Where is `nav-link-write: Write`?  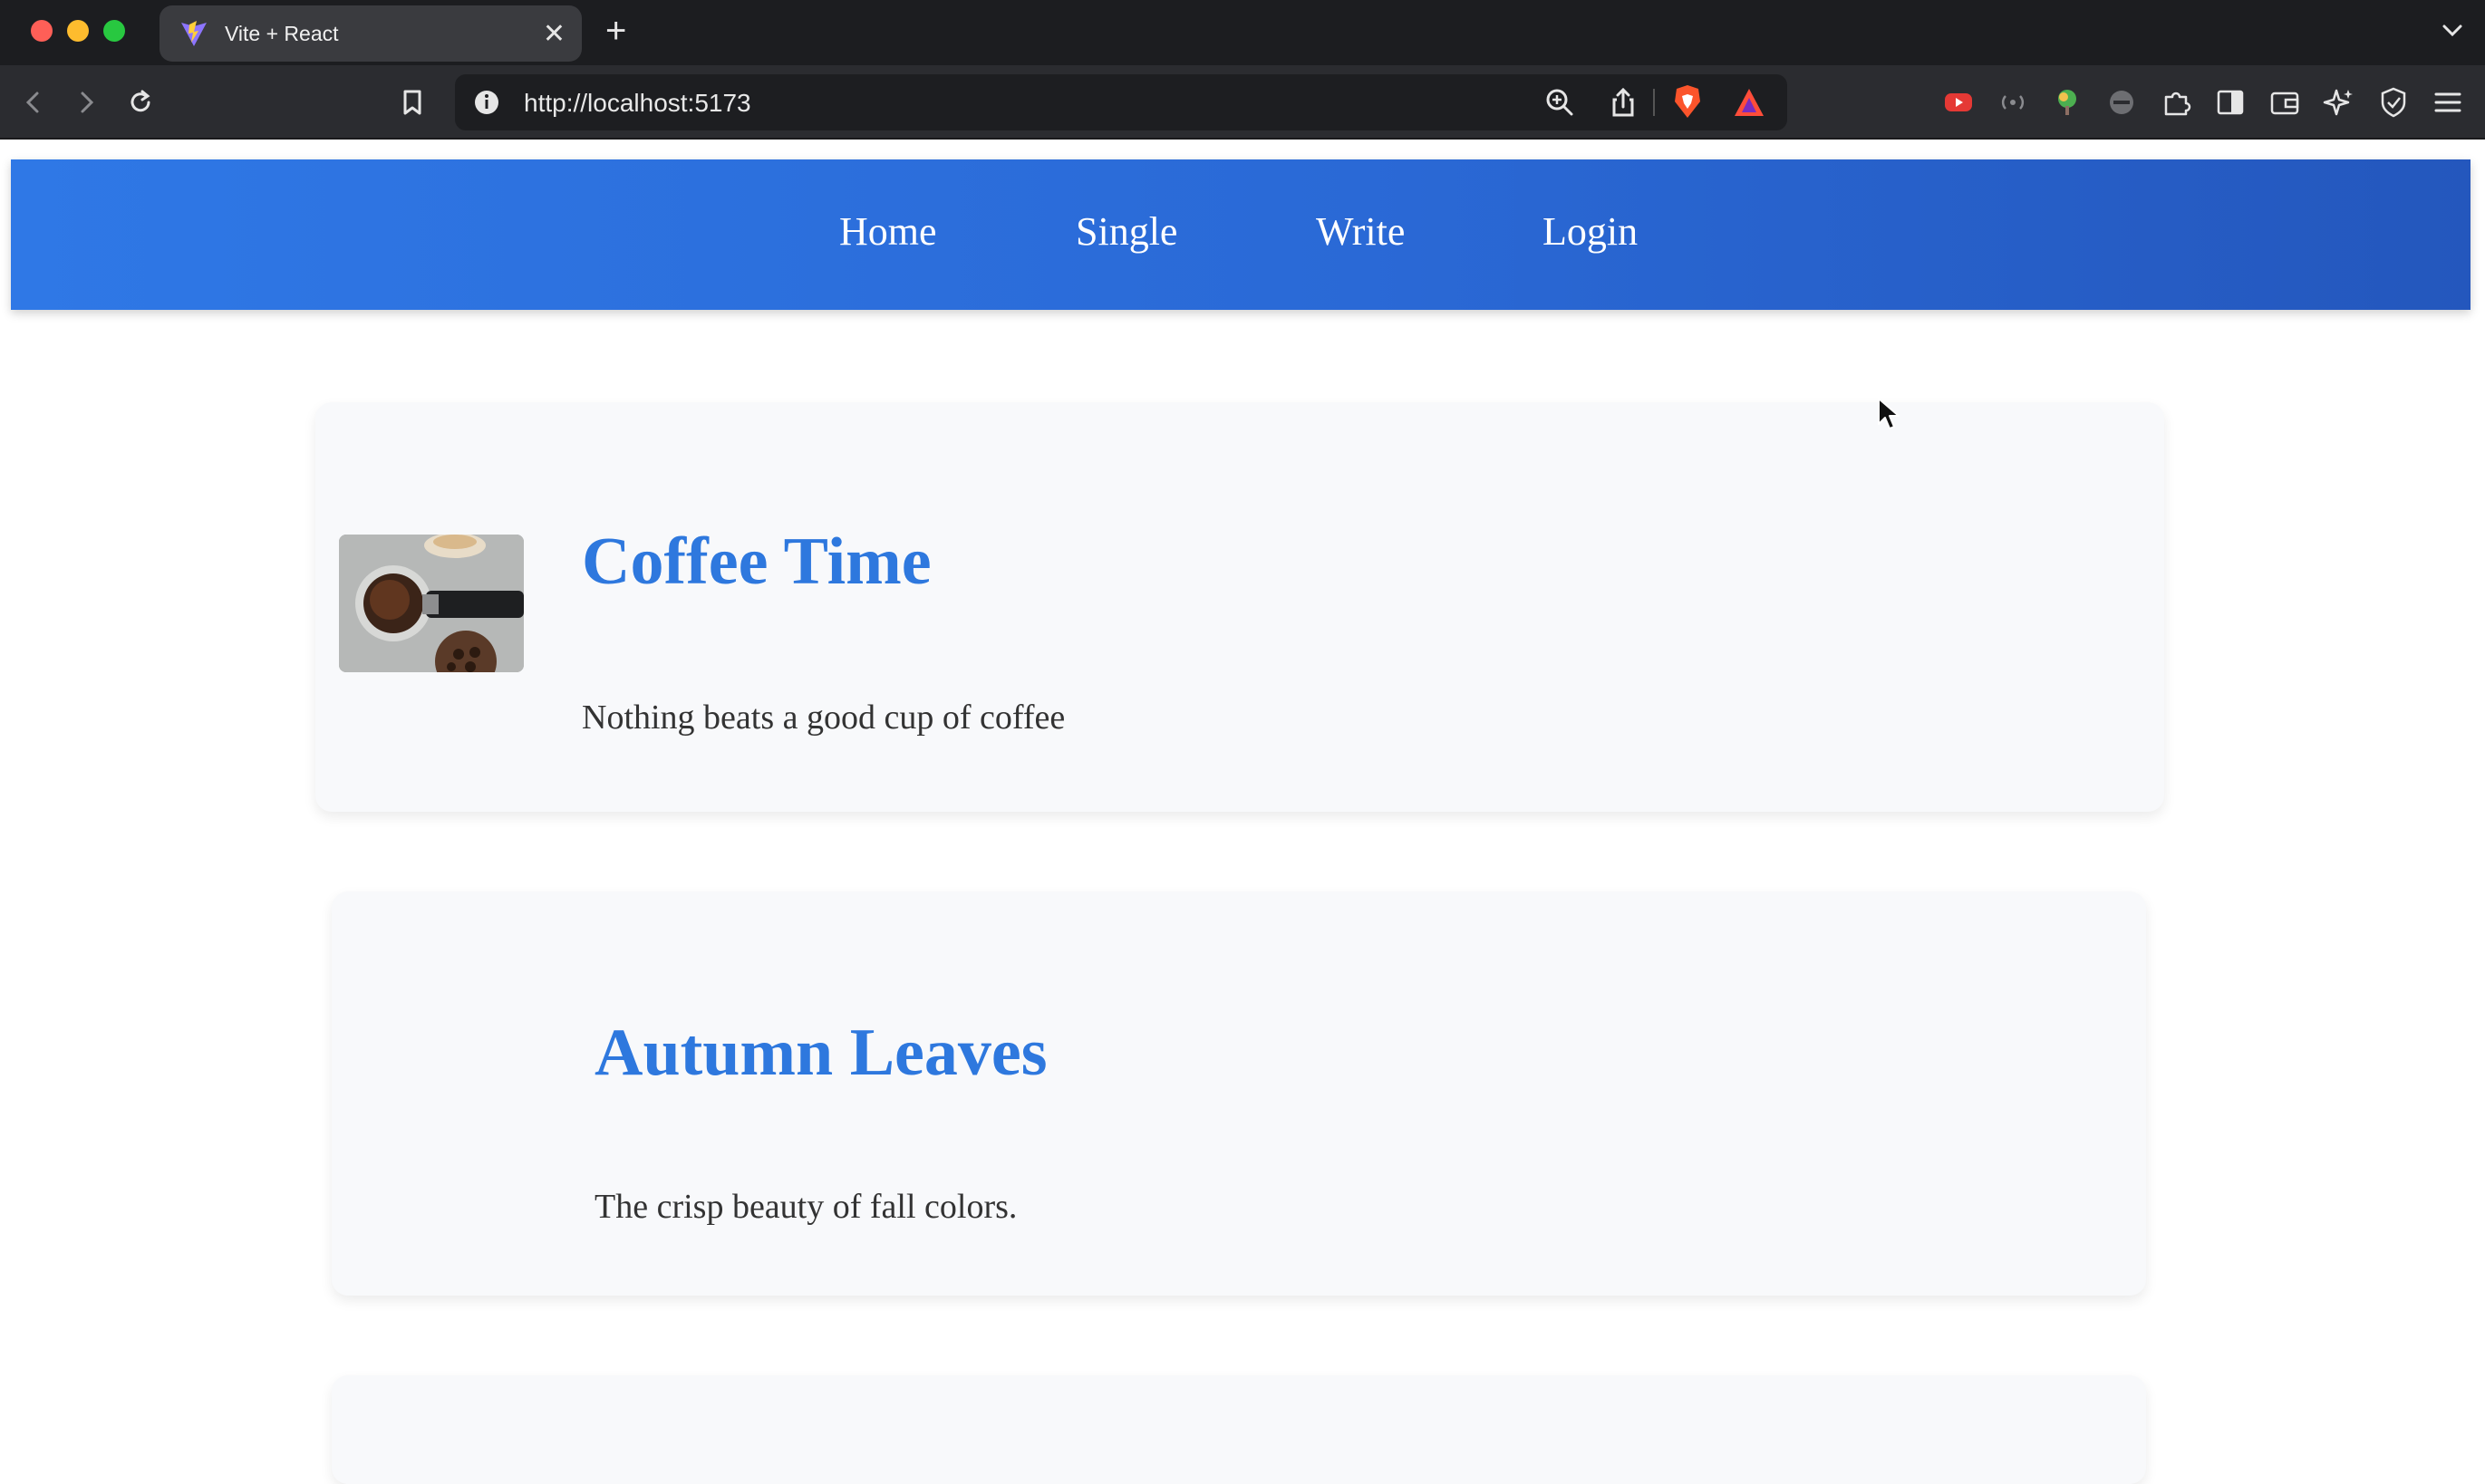
nav-link-write: Write is located at coordinates (1360, 231).